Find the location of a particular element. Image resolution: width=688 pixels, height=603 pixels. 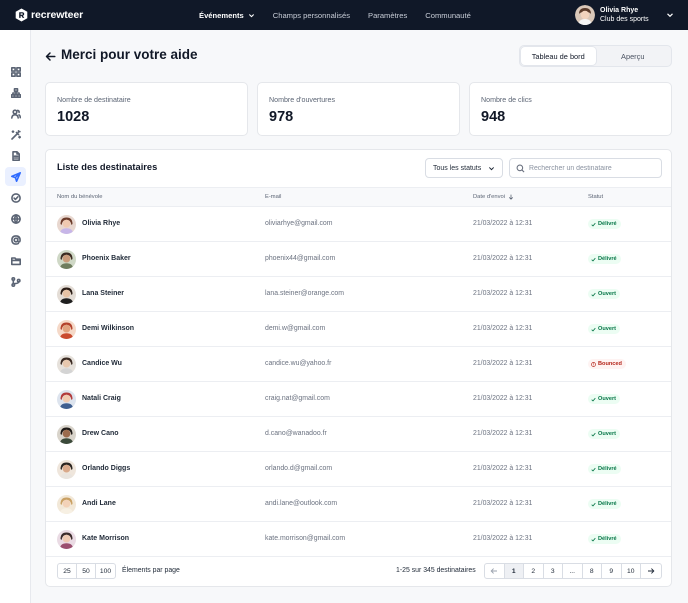

user-menu: Olivia Rhye Club des sports is located at coordinates (624, 15).